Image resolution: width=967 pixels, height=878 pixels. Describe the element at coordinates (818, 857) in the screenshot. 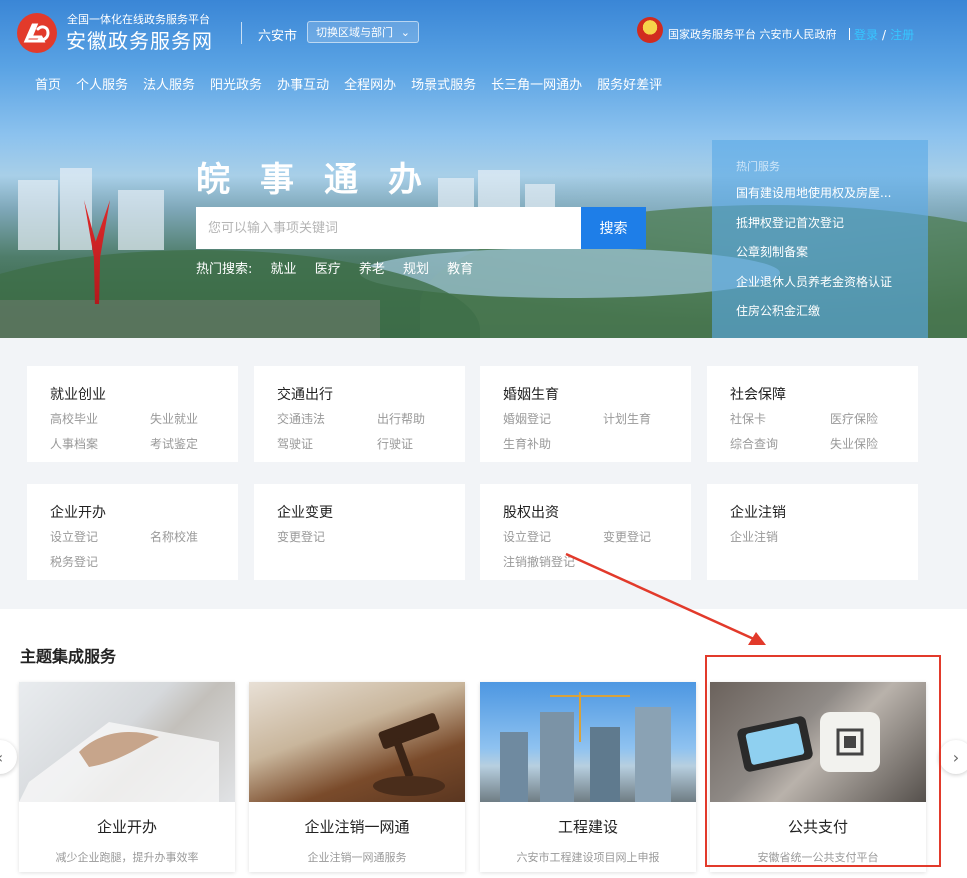

I see `topic-card-subtitle: 安徽省统一公共支付平台` at that location.